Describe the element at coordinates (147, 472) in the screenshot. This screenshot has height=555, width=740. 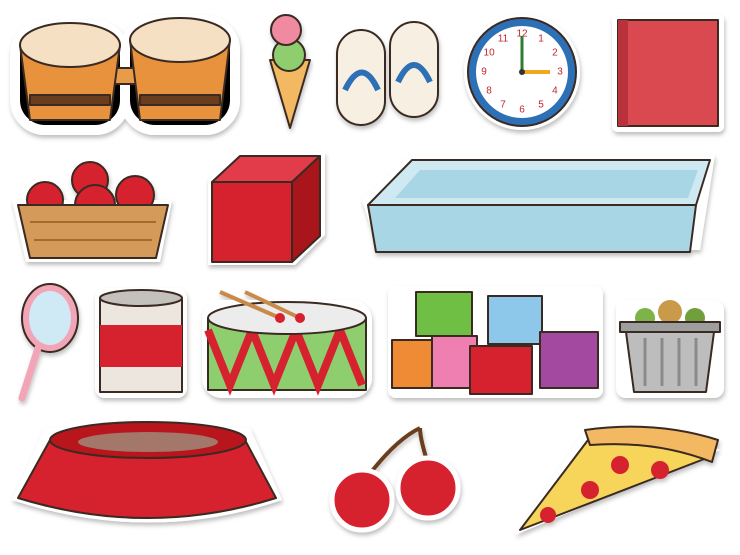
I see `dog-bowl-sticker` at that location.